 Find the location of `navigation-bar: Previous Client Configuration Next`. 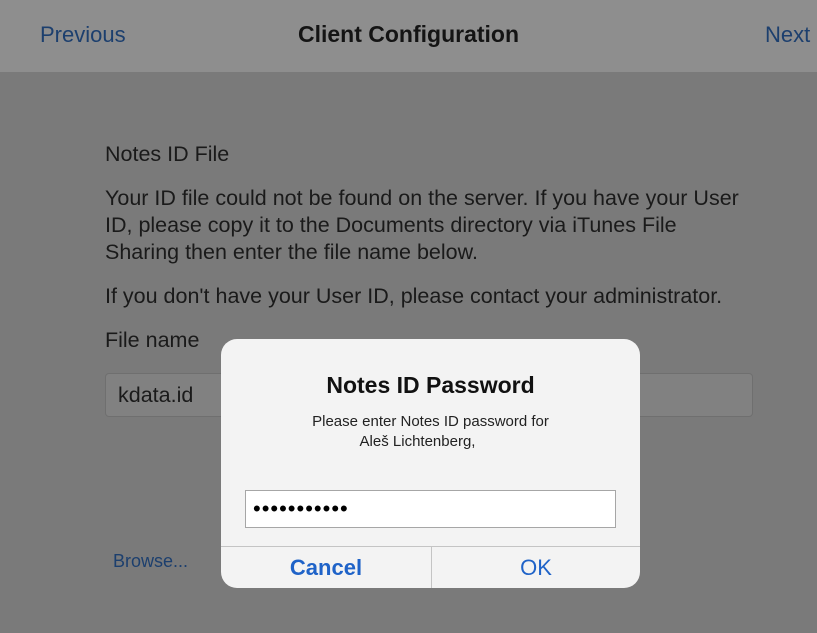

navigation-bar: Previous Client Configuration Next is located at coordinates (408, 36).